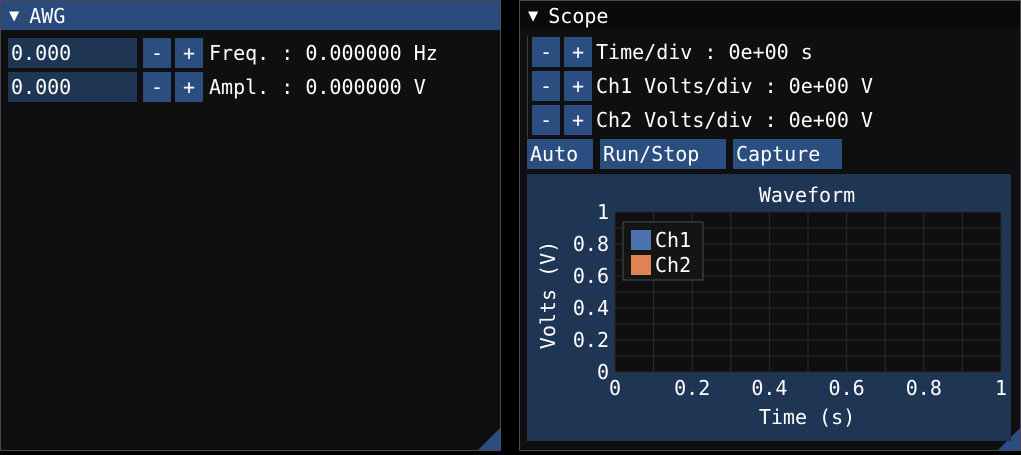 This screenshot has height=455, width=1021. I want to click on freq-row: 0.000 - + Freq. : 0.000000 Hz, so click(223, 53).